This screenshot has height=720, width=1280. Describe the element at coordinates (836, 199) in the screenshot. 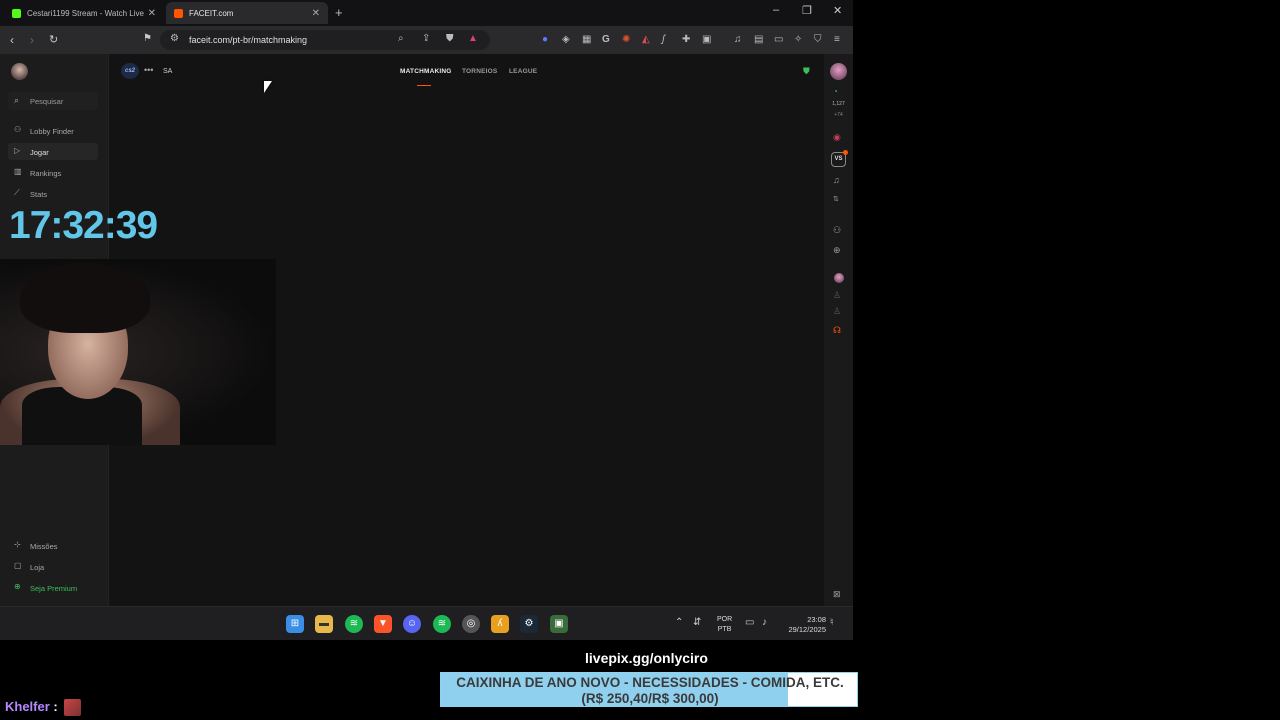

I see `queue-icon: ⇅` at that location.